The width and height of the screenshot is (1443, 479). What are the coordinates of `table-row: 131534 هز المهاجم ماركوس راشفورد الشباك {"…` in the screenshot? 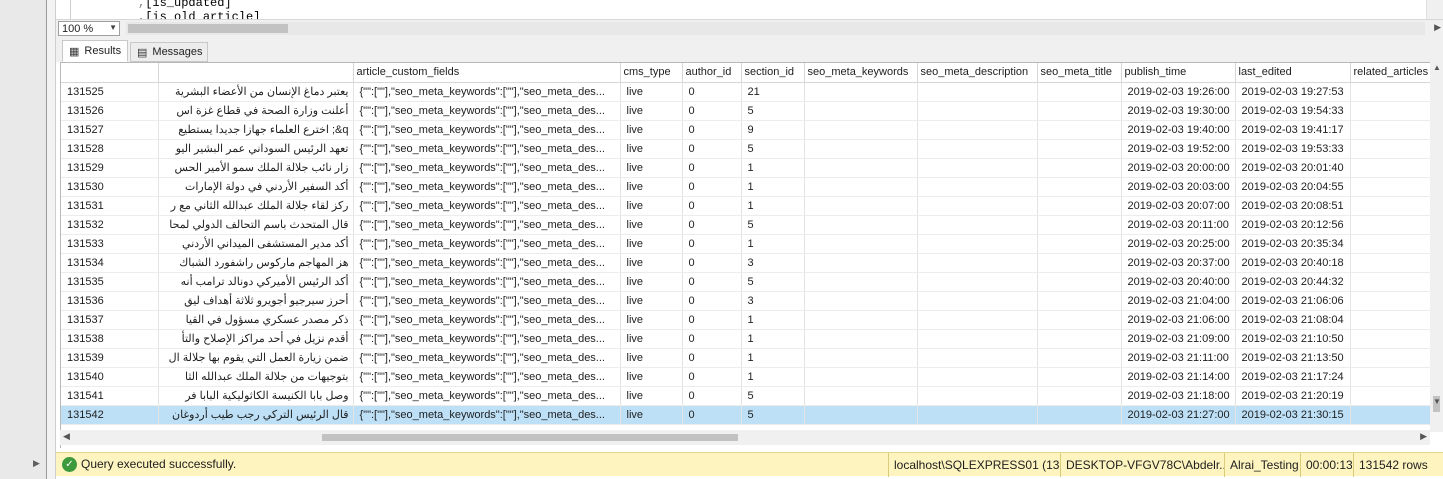 It's located at (752, 263).